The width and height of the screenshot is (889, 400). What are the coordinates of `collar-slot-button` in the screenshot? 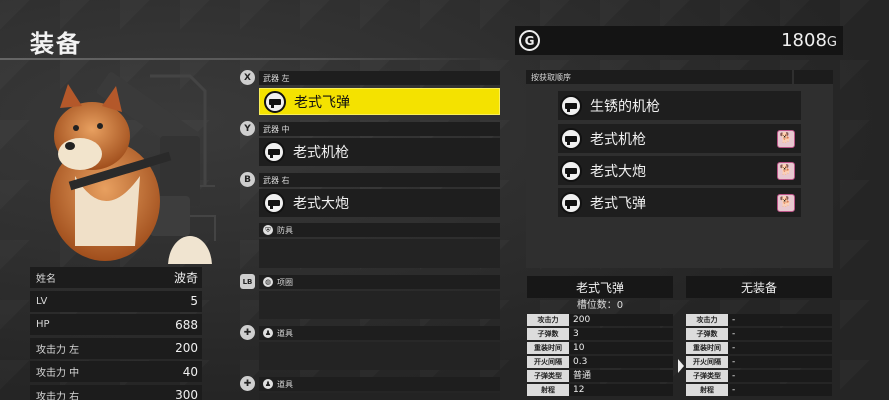 It's located at (379, 305).